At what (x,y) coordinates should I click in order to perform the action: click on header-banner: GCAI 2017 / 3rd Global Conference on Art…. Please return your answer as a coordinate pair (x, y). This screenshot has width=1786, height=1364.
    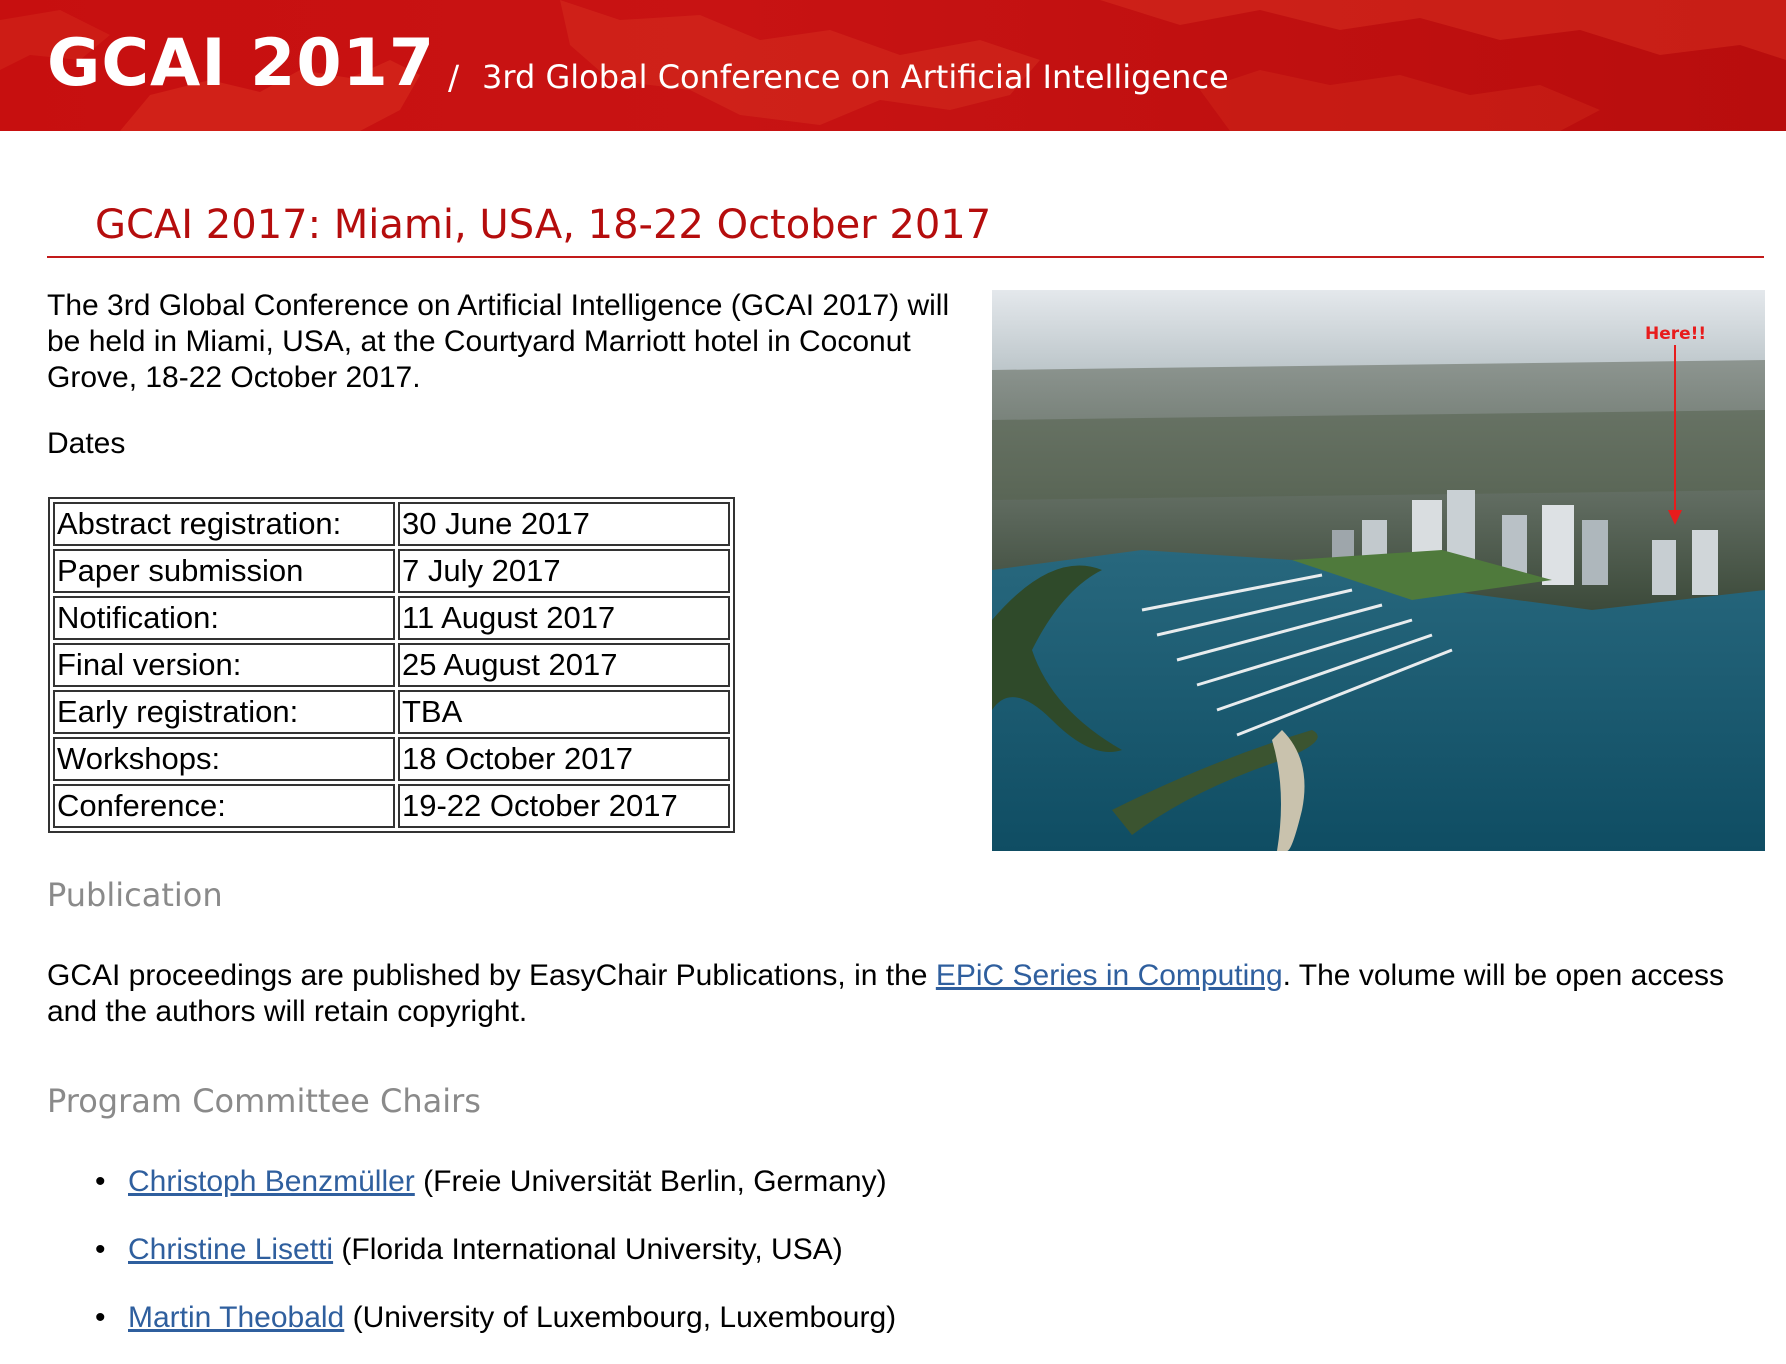
    Looking at the image, I should click on (893, 65).